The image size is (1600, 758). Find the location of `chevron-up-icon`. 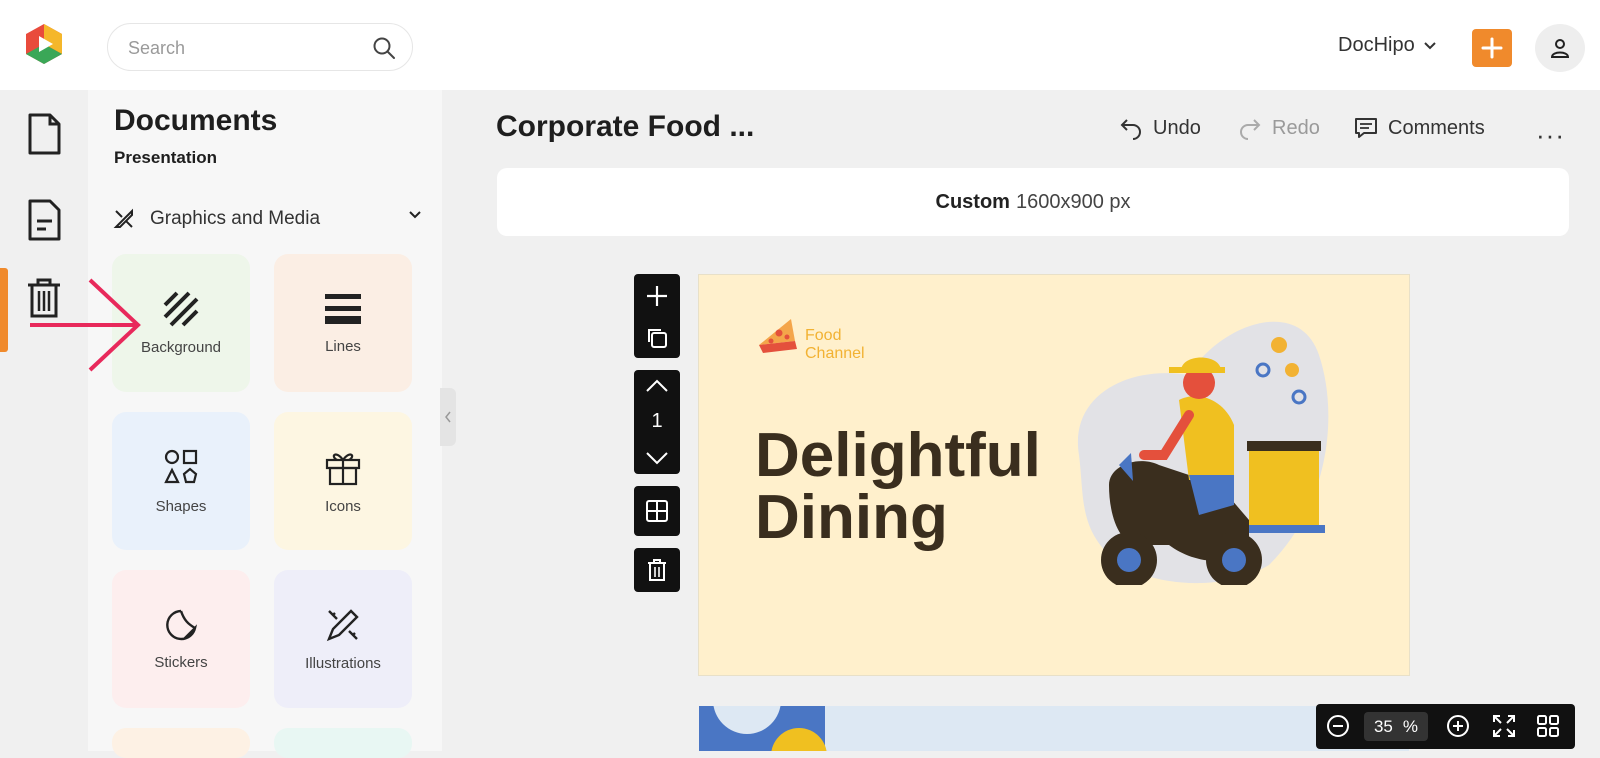

chevron-up-icon is located at coordinates (657, 386).